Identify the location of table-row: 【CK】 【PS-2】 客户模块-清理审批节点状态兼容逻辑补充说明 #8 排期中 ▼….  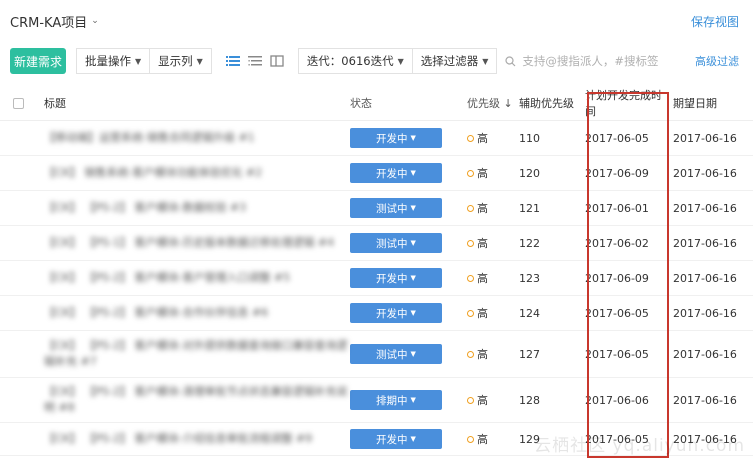
(376, 400).